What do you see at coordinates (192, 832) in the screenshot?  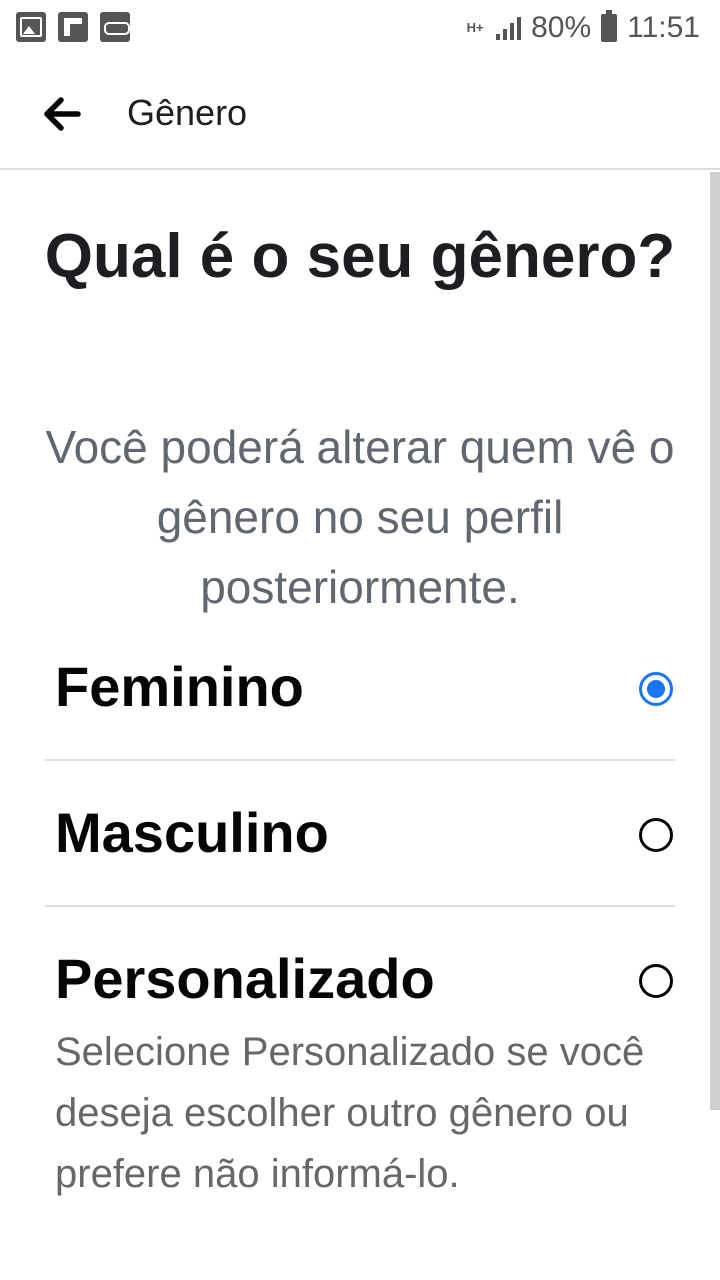 I see `option-label: Masculino` at bounding box center [192, 832].